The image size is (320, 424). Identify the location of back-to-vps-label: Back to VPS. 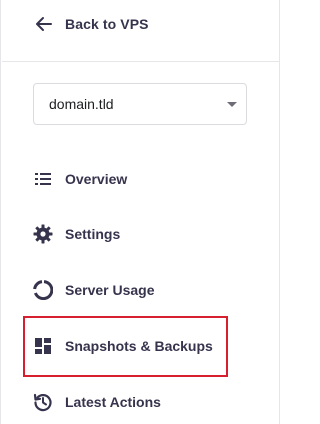
(107, 24).